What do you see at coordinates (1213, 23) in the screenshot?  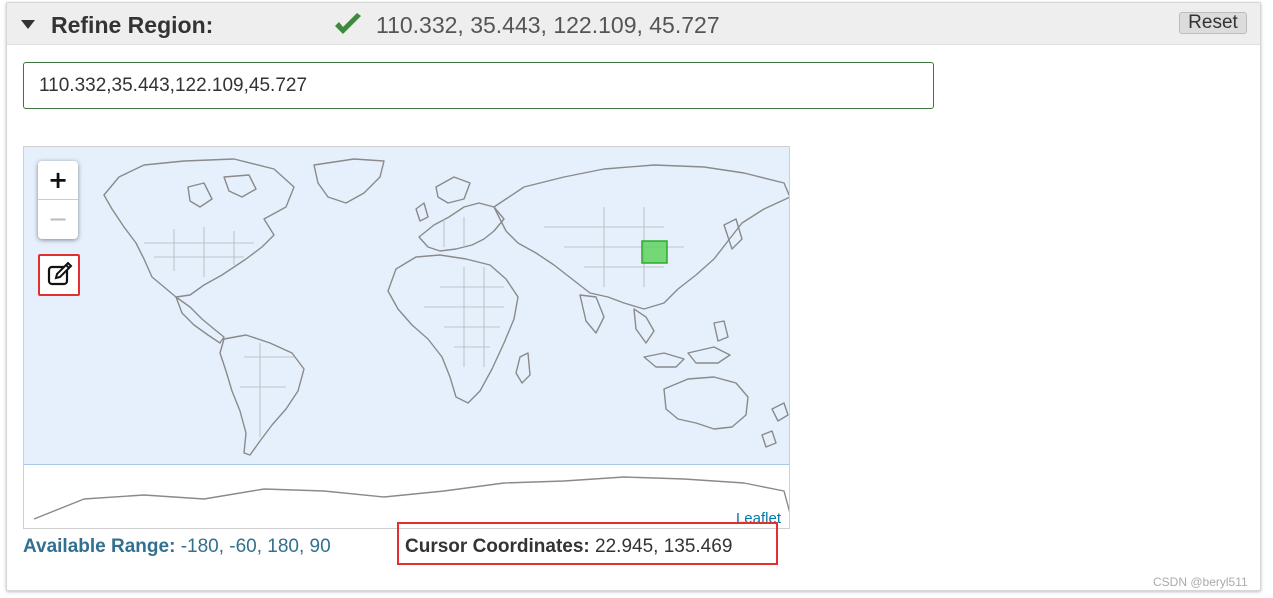 I see `reset-button: Reset` at bounding box center [1213, 23].